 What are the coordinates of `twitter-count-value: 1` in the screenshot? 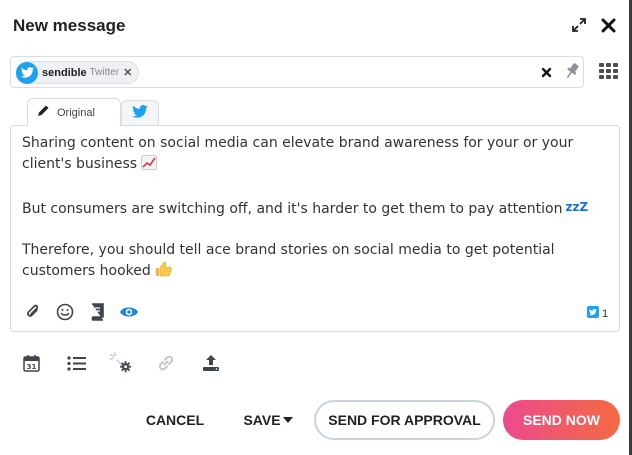 It's located at (605, 313).